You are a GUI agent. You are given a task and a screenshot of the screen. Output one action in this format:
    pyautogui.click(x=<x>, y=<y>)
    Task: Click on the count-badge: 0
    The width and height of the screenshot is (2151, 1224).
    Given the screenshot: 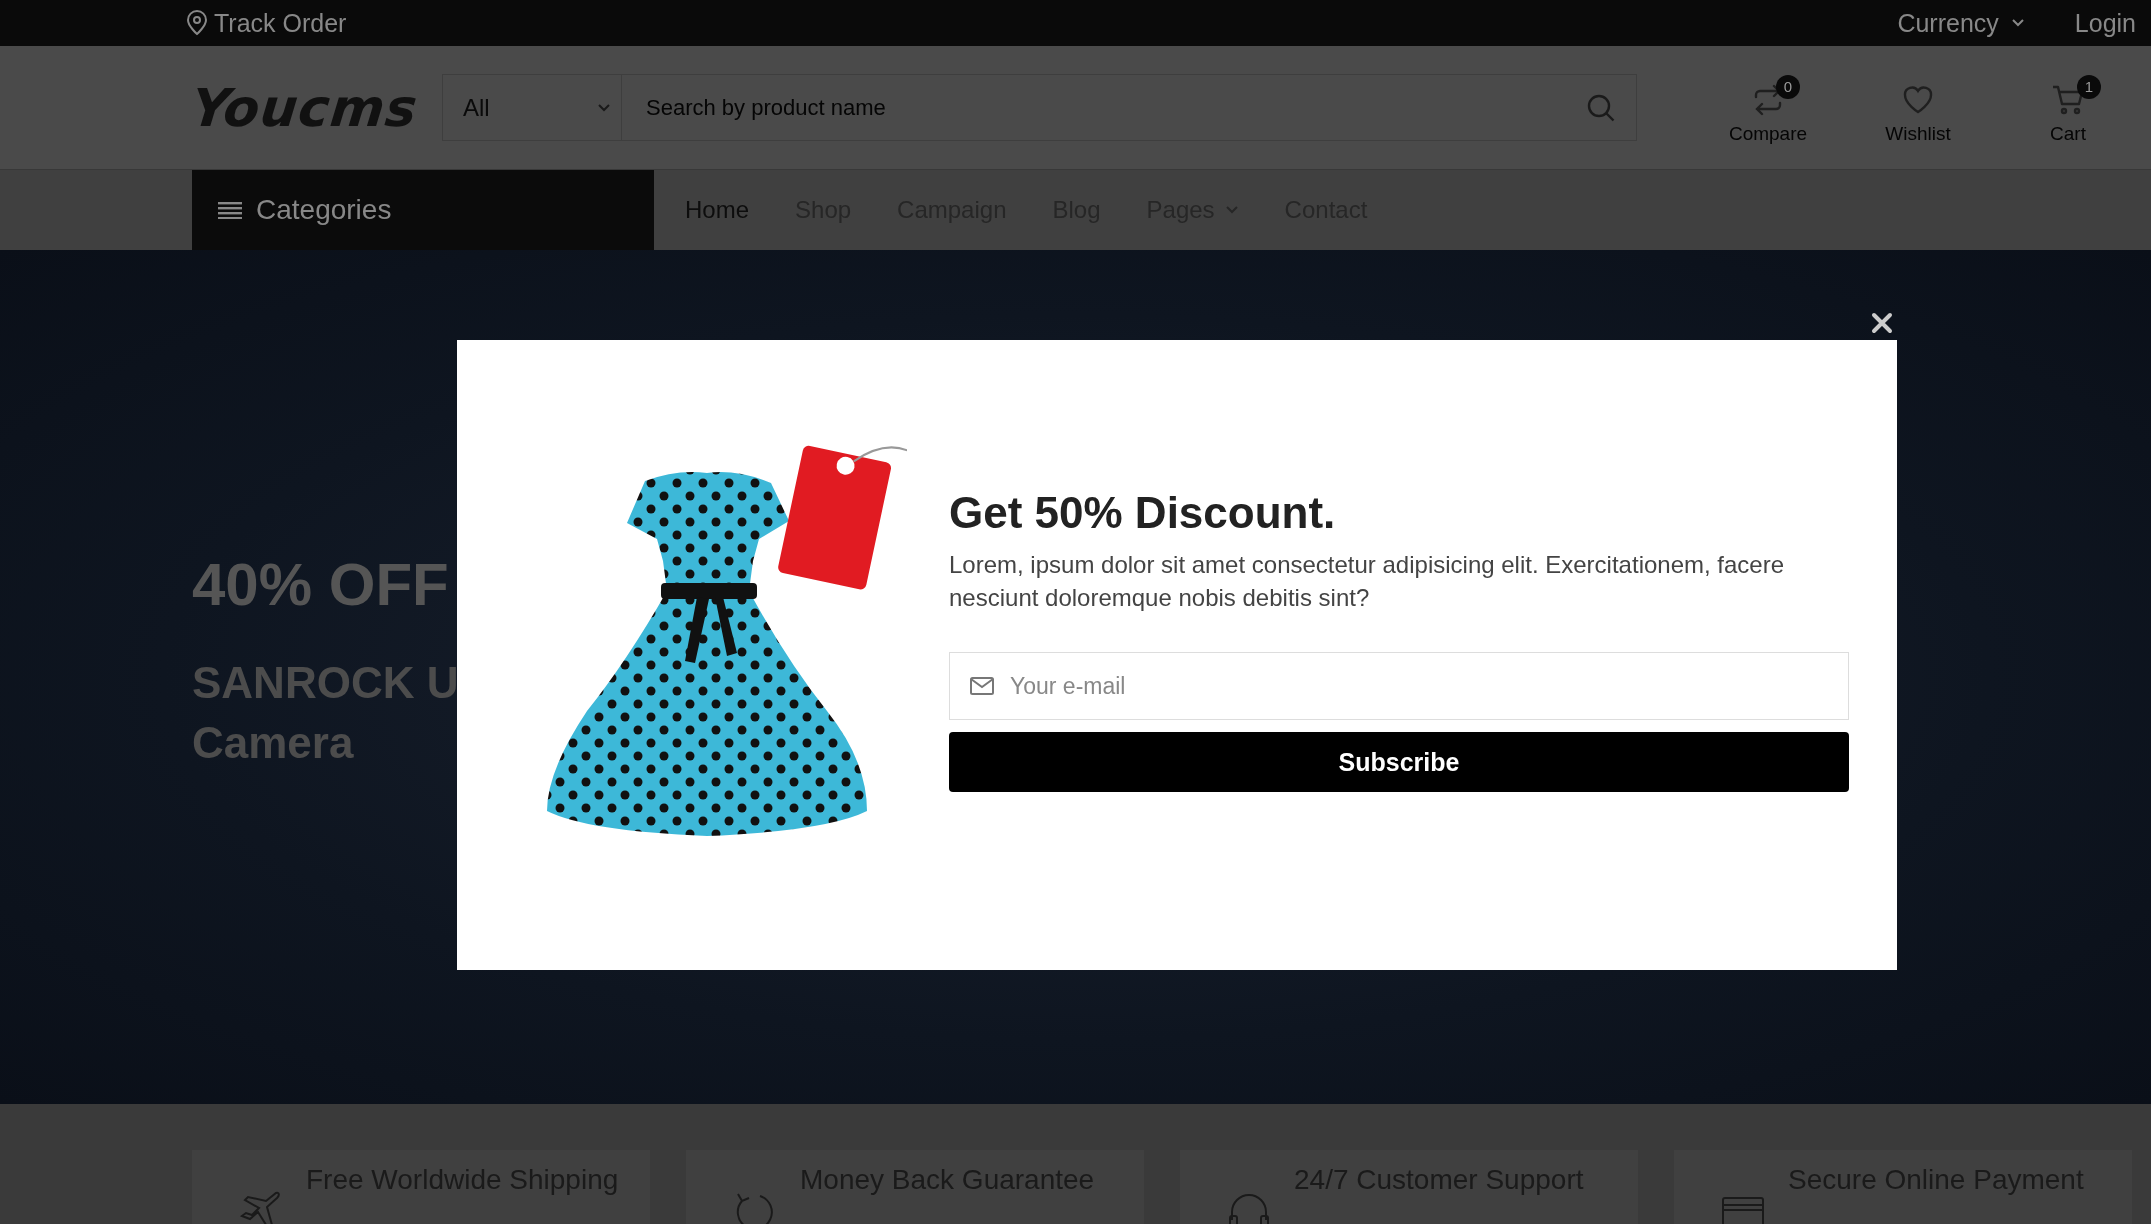 What is the action you would take?
    pyautogui.click(x=1788, y=86)
    